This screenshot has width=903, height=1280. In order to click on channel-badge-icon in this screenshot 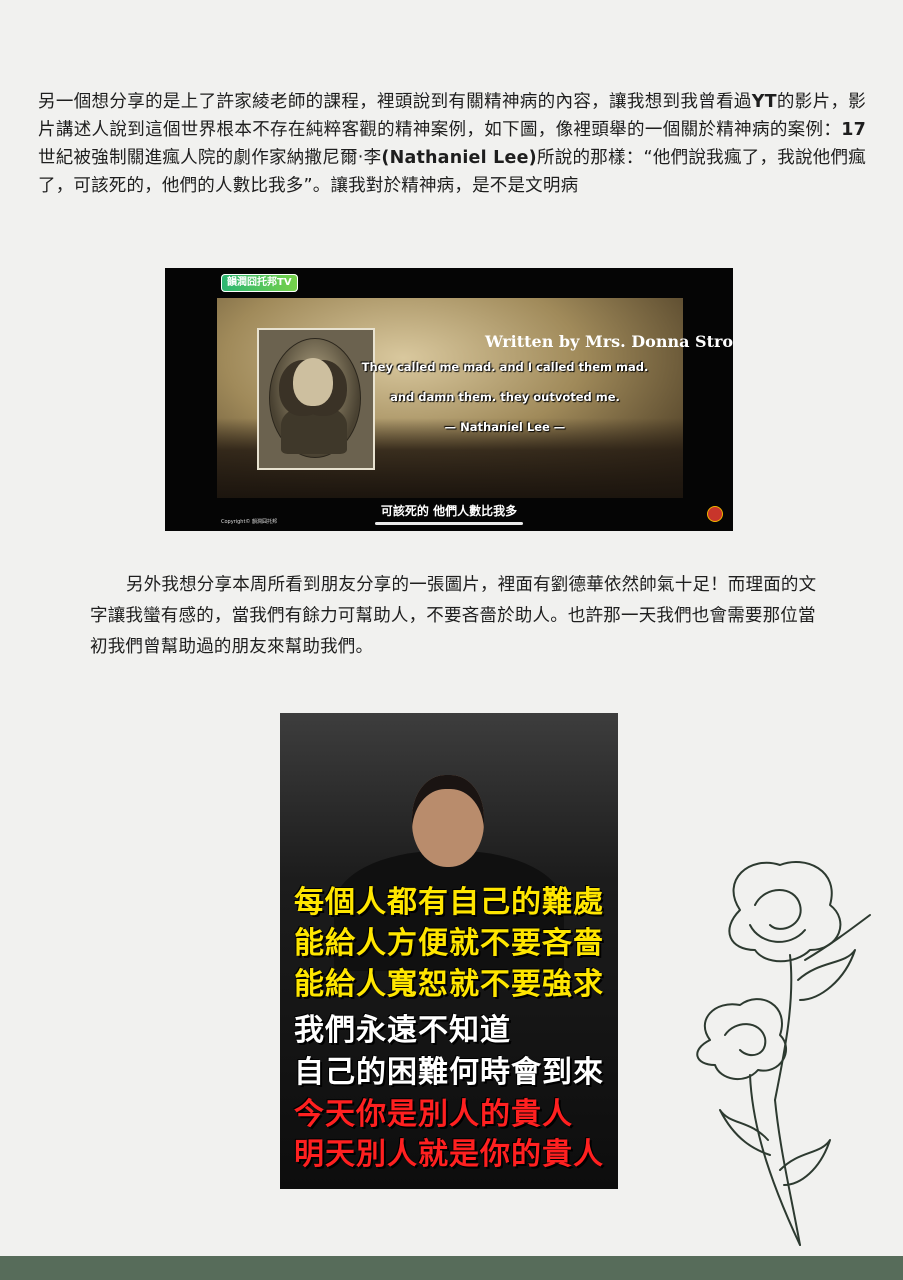, I will do `click(715, 514)`.